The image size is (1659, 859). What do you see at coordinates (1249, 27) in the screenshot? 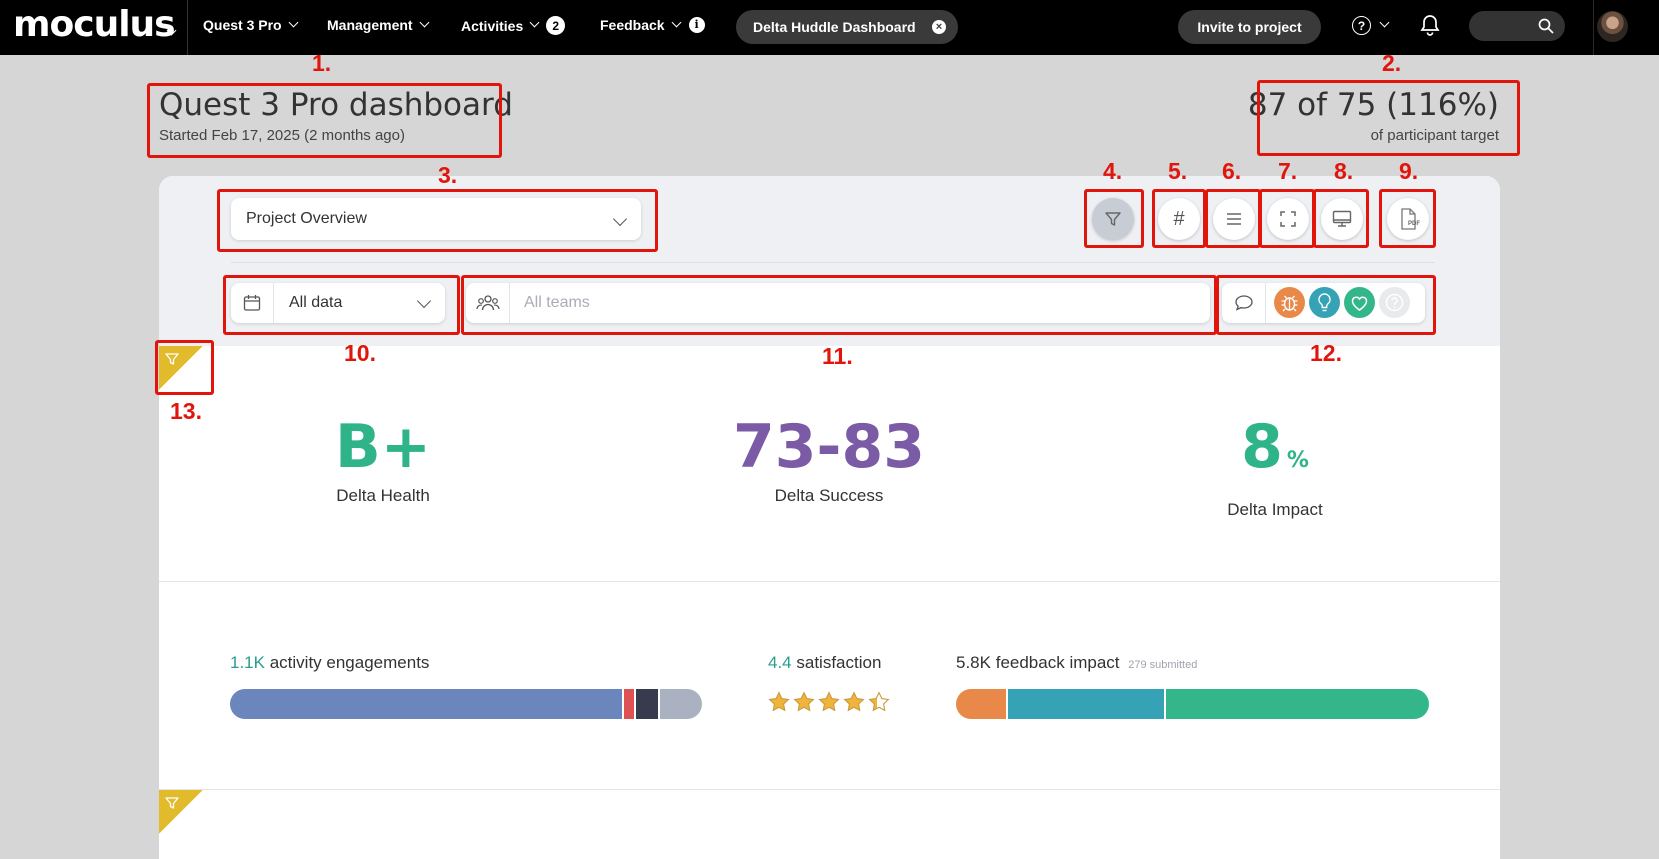
I see `invite-button: Invite to project` at bounding box center [1249, 27].